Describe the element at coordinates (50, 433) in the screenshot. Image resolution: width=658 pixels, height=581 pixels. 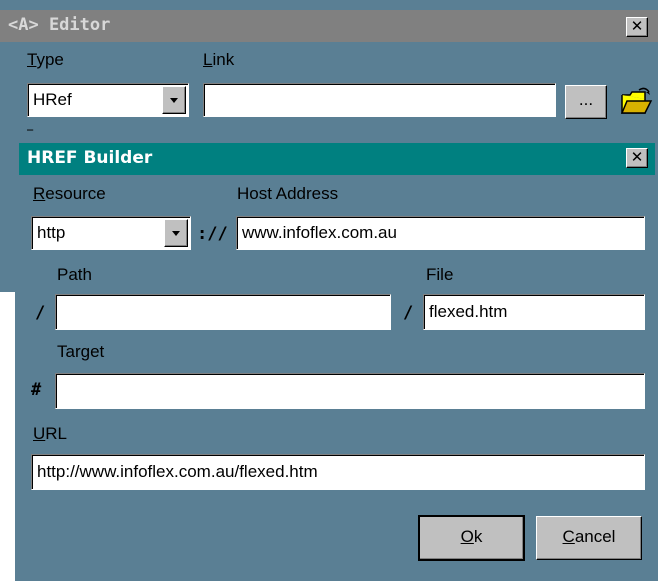
I see `url-label: URL` at that location.